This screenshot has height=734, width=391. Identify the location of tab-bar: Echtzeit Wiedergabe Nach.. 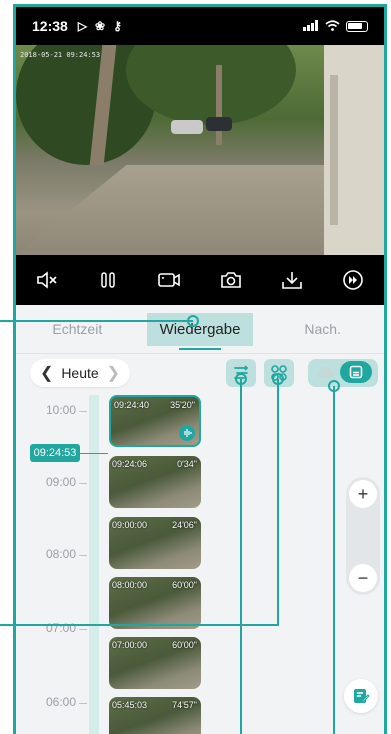
(200, 329).